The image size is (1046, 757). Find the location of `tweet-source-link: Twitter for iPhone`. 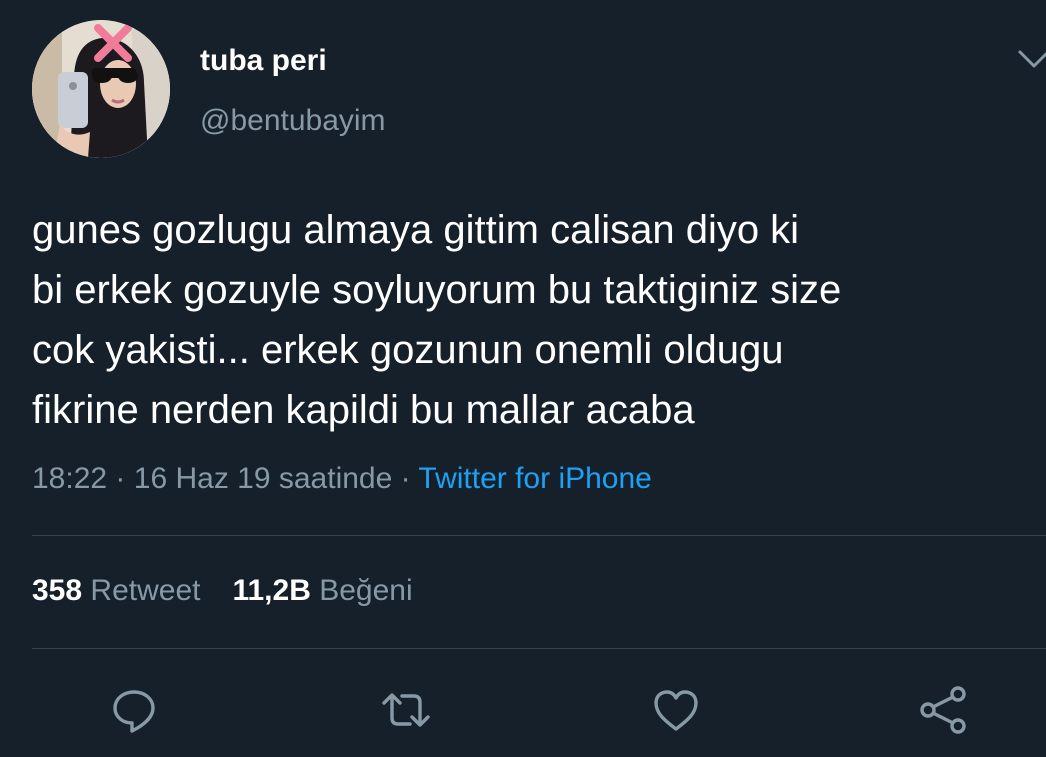

tweet-source-link: Twitter for iPhone is located at coordinates (534, 478).